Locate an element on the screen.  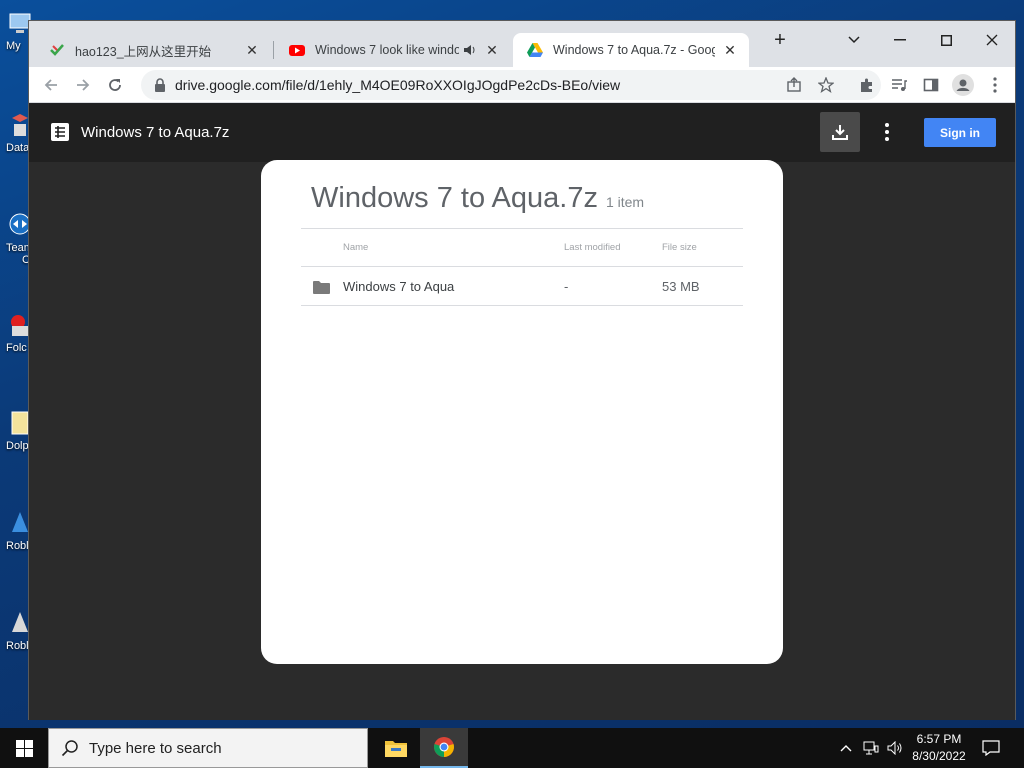
browser-toolbar is located at coordinates (522, 85).